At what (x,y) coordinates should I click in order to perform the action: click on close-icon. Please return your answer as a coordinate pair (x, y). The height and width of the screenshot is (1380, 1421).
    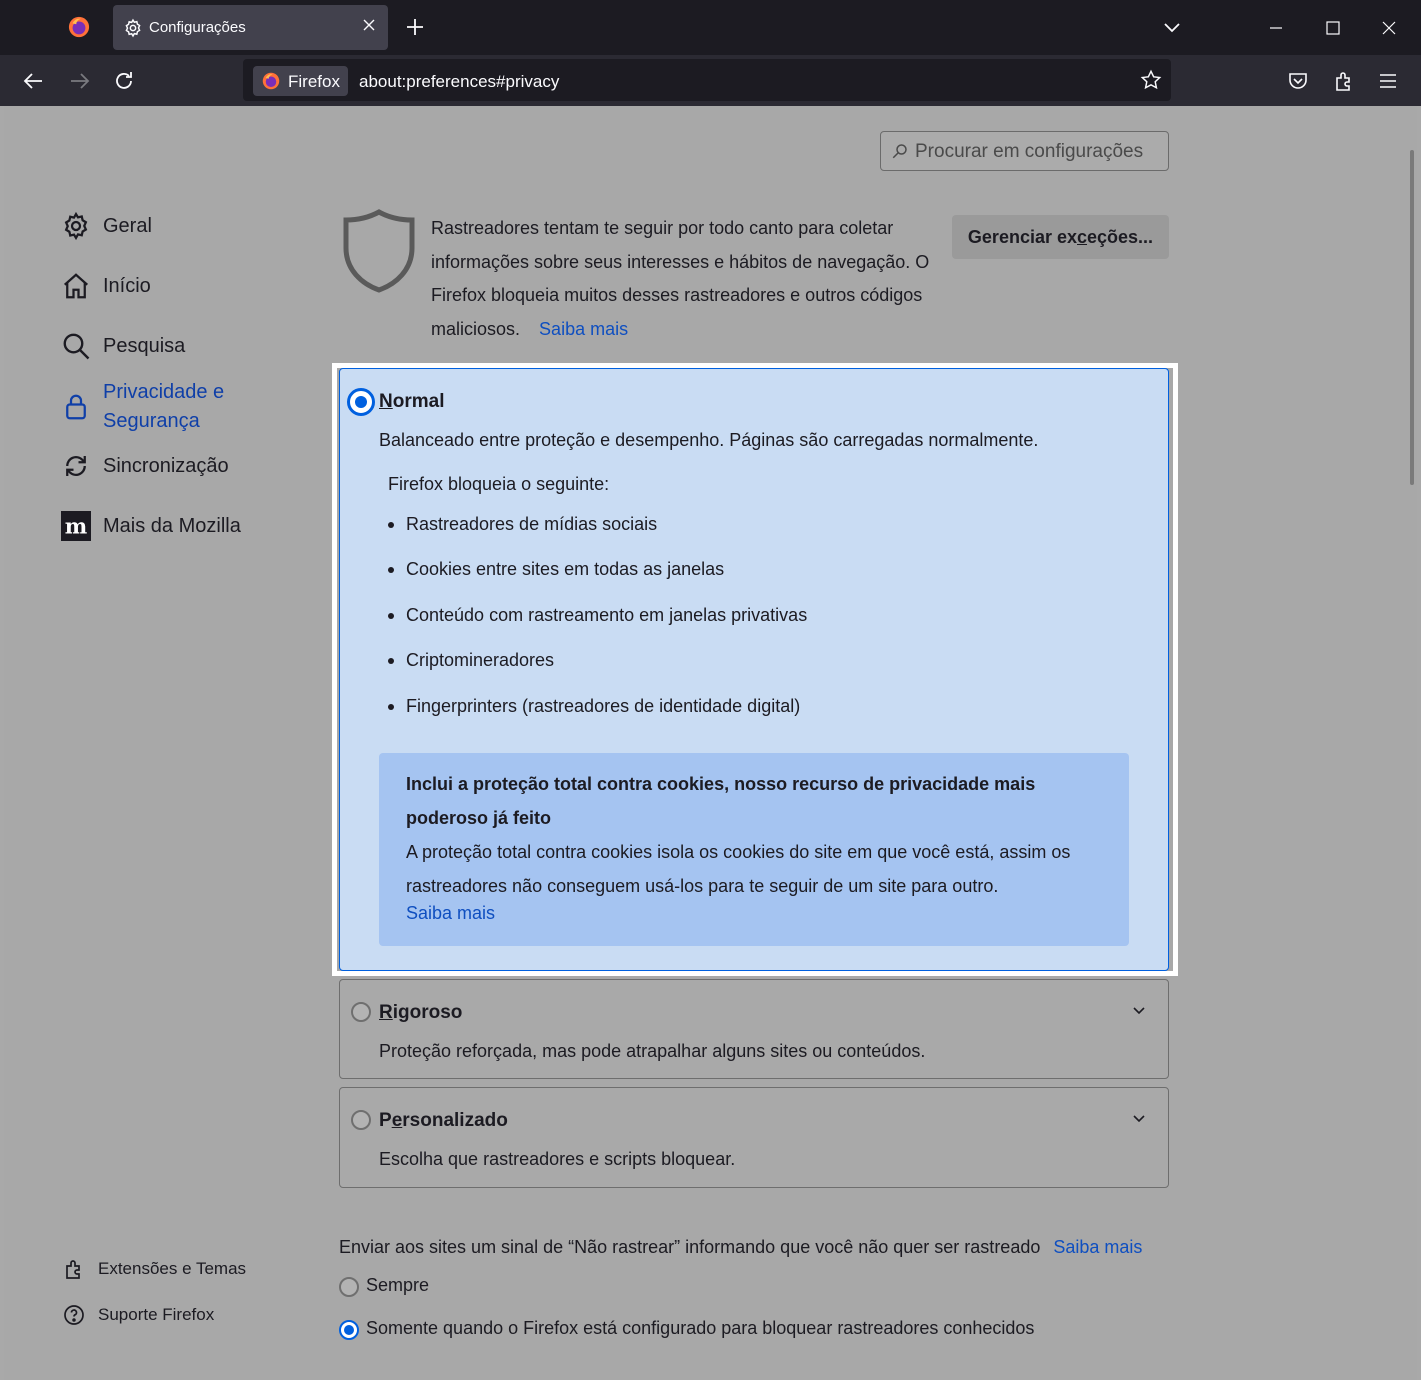
    Looking at the image, I should click on (369, 25).